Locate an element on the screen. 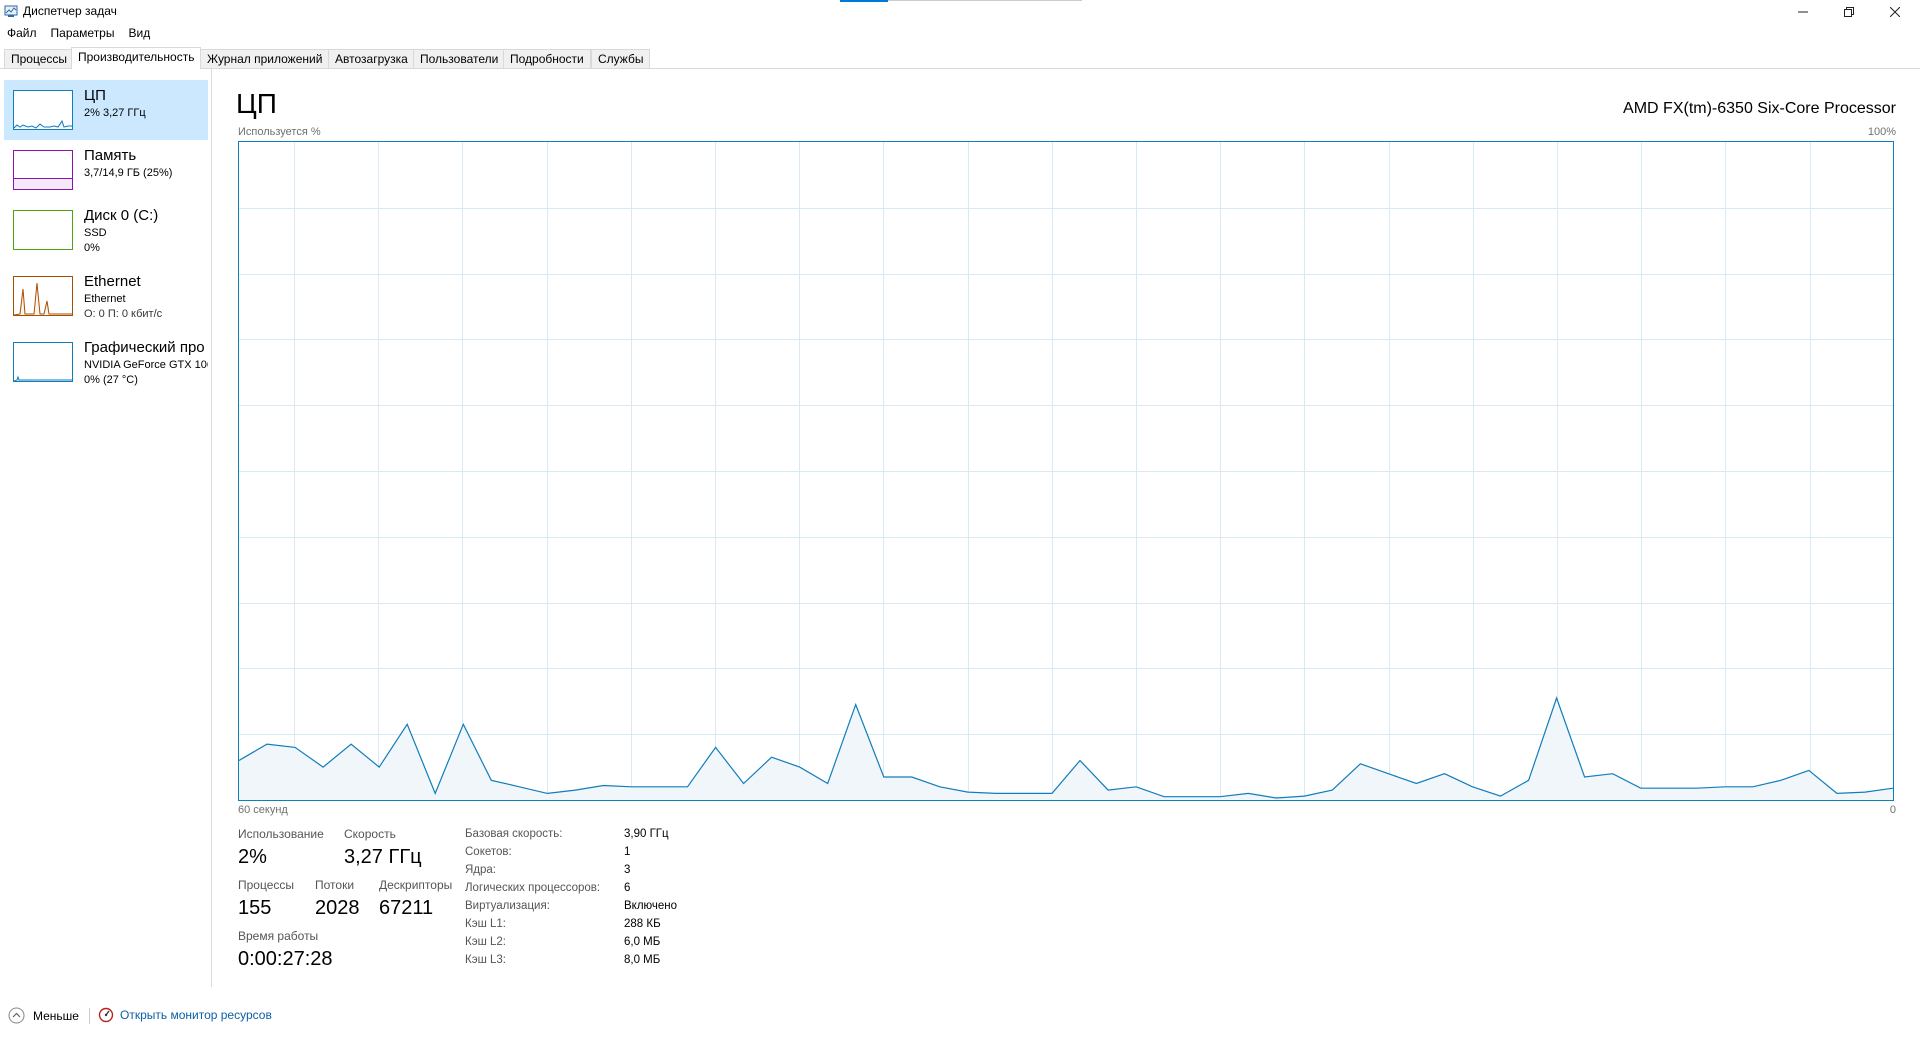 This screenshot has width=1920, height=1040. detail-label: Кэш L3: is located at coordinates (485, 960).